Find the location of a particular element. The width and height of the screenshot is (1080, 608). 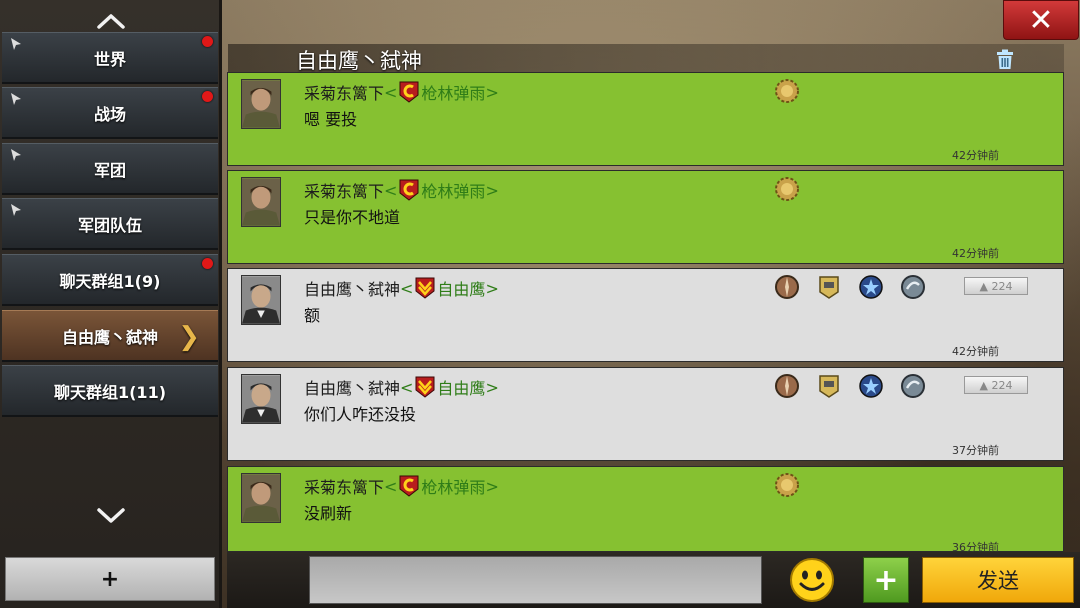

chat-message: 采菊东篱下 < 枪林弹雨 > 只是你不地道 42分钟前 is located at coordinates (645, 217).